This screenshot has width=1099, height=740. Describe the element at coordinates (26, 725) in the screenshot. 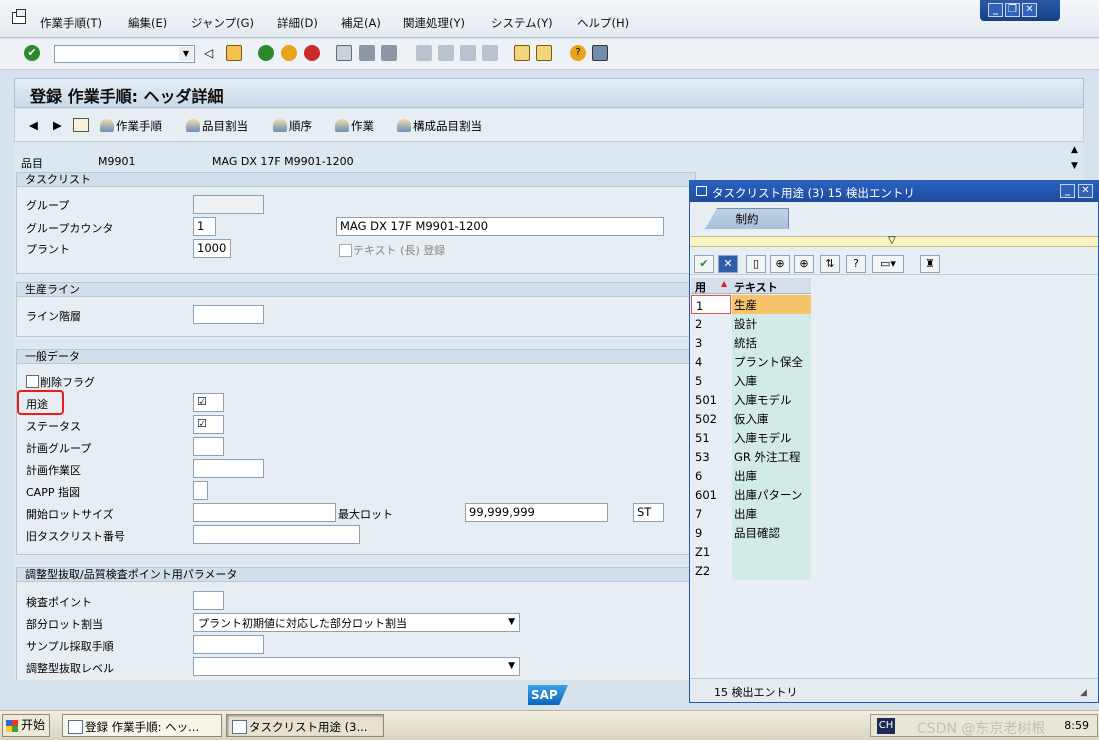

I see `start-button: 开始` at that location.